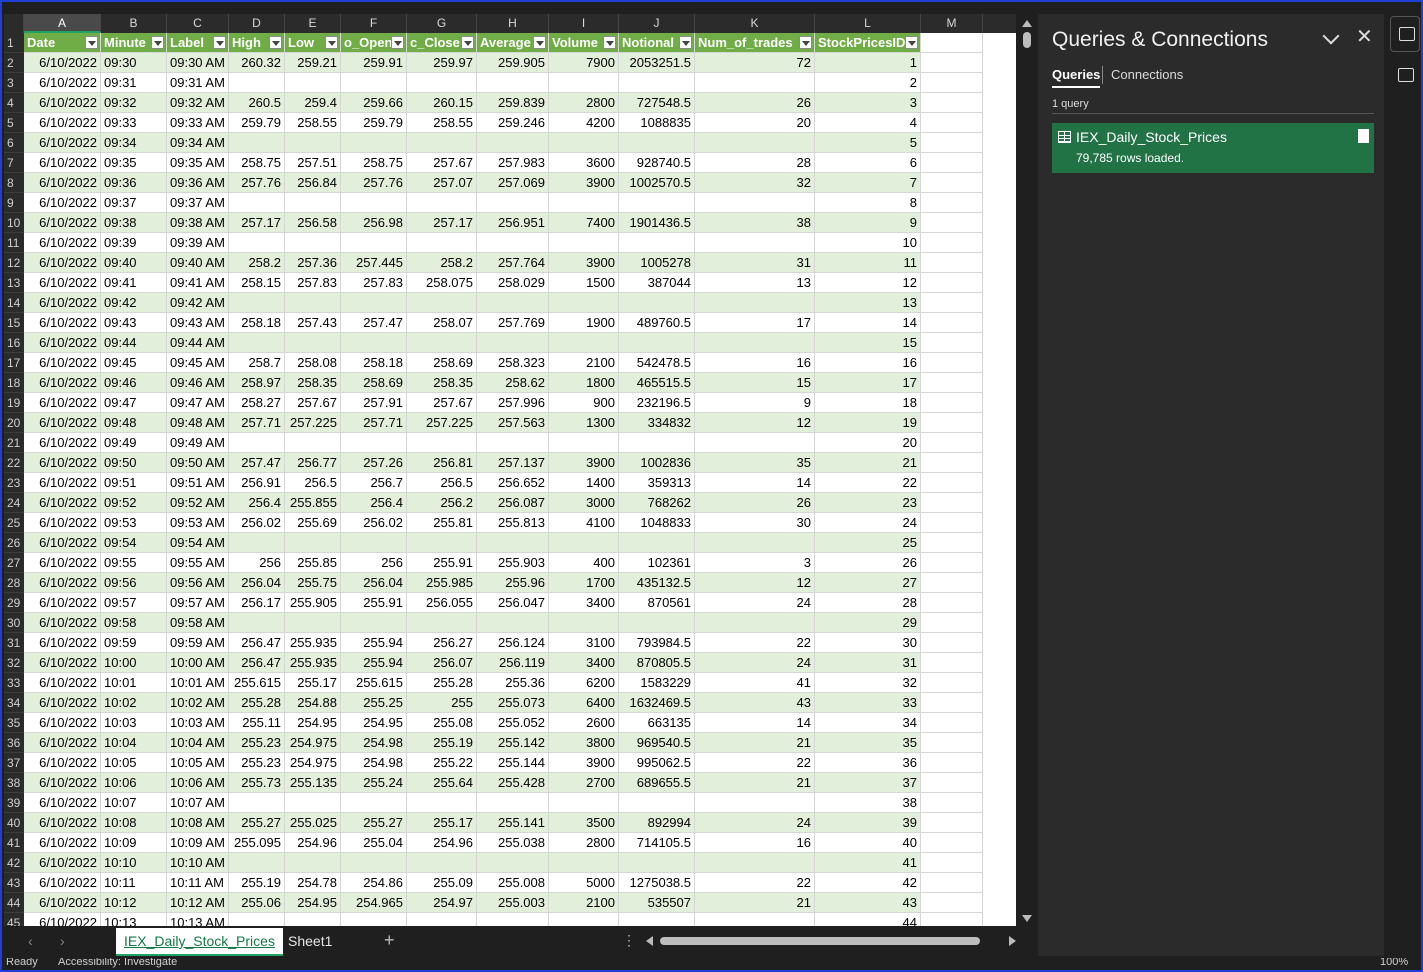 This screenshot has width=1423, height=972. Describe the element at coordinates (14, 283) in the screenshot. I see `row-number: 13` at that location.